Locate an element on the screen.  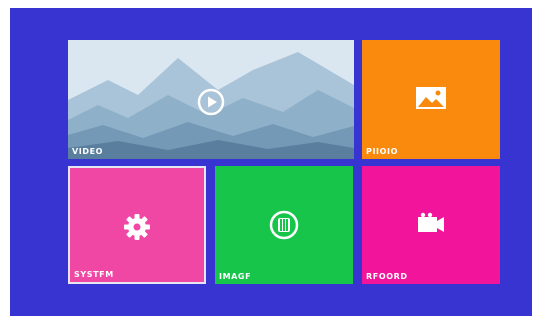
film-icon is located at coordinates (284, 225).